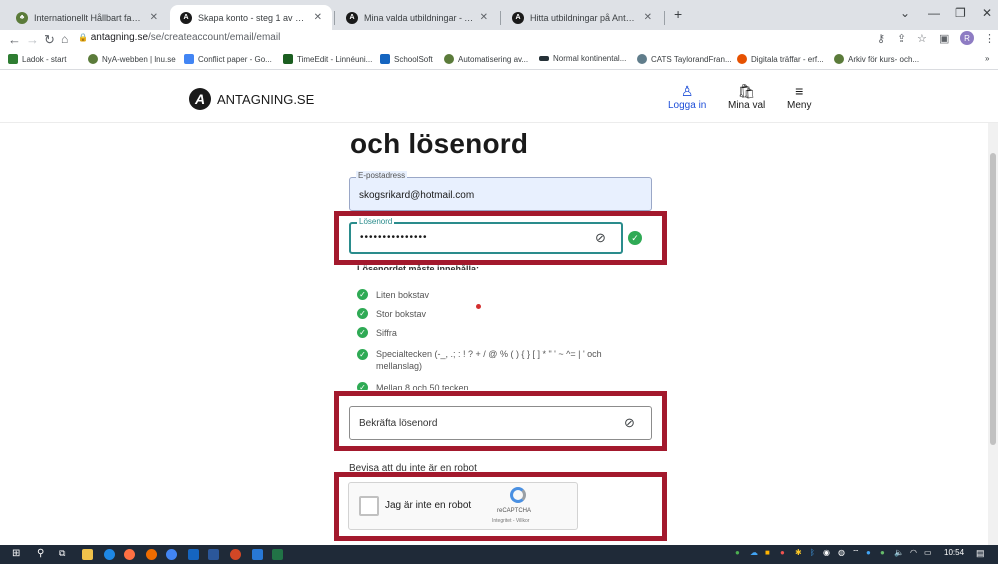 Image resolution: width=998 pixels, height=564 pixels. Describe the element at coordinates (129, 554) in the screenshot. I see `chrome-icon` at that location.